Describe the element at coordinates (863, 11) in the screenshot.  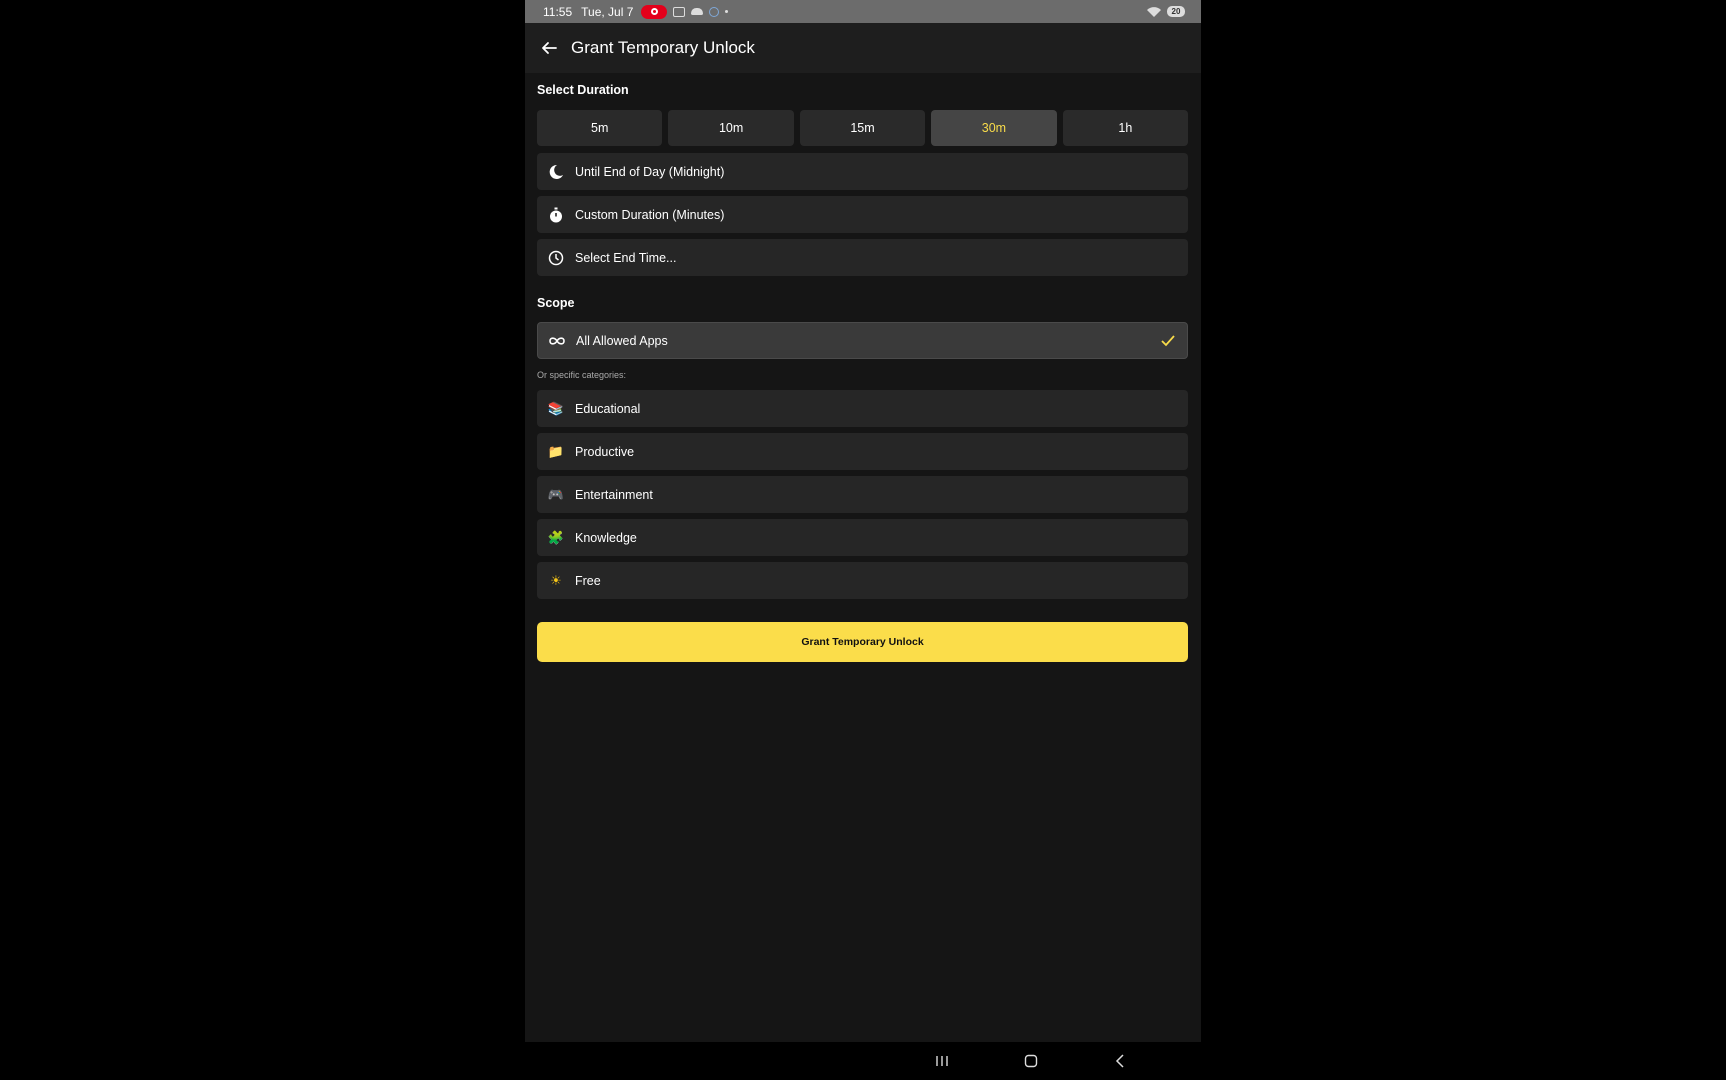
I see `status-bar: 11:55 Tue, Jul 7 20` at that location.